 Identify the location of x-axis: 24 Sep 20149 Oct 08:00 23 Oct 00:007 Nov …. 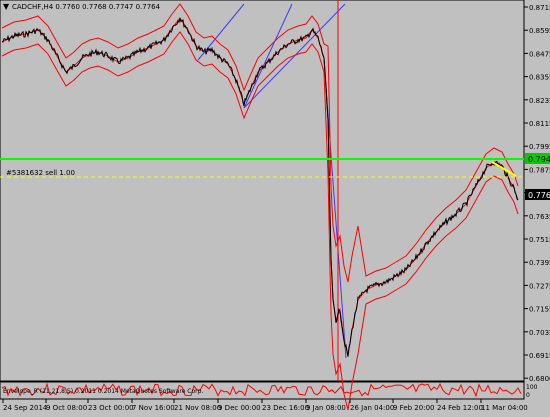
(265, 405).